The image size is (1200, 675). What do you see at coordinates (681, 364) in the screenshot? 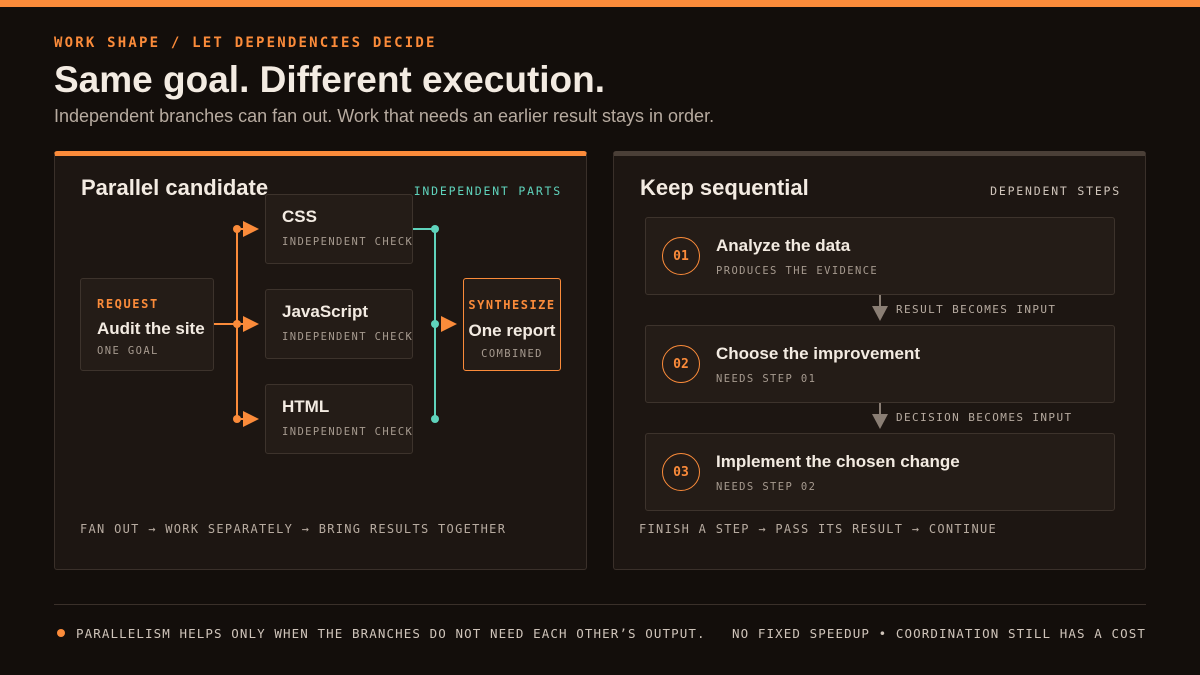
I see `step-number-badge: 02` at bounding box center [681, 364].